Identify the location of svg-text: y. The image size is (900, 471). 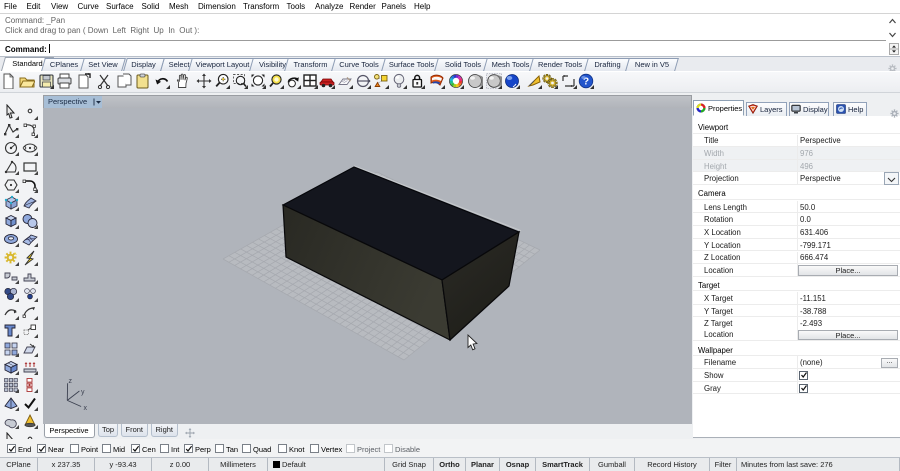
(83, 392).